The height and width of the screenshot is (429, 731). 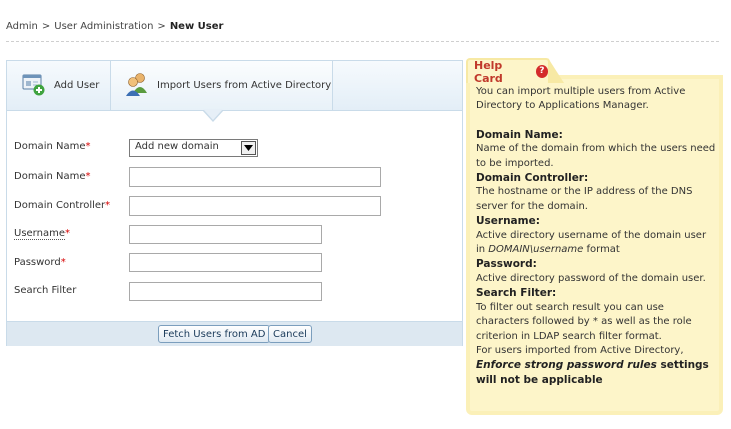 I want to click on divider, so click(x=362, y=41).